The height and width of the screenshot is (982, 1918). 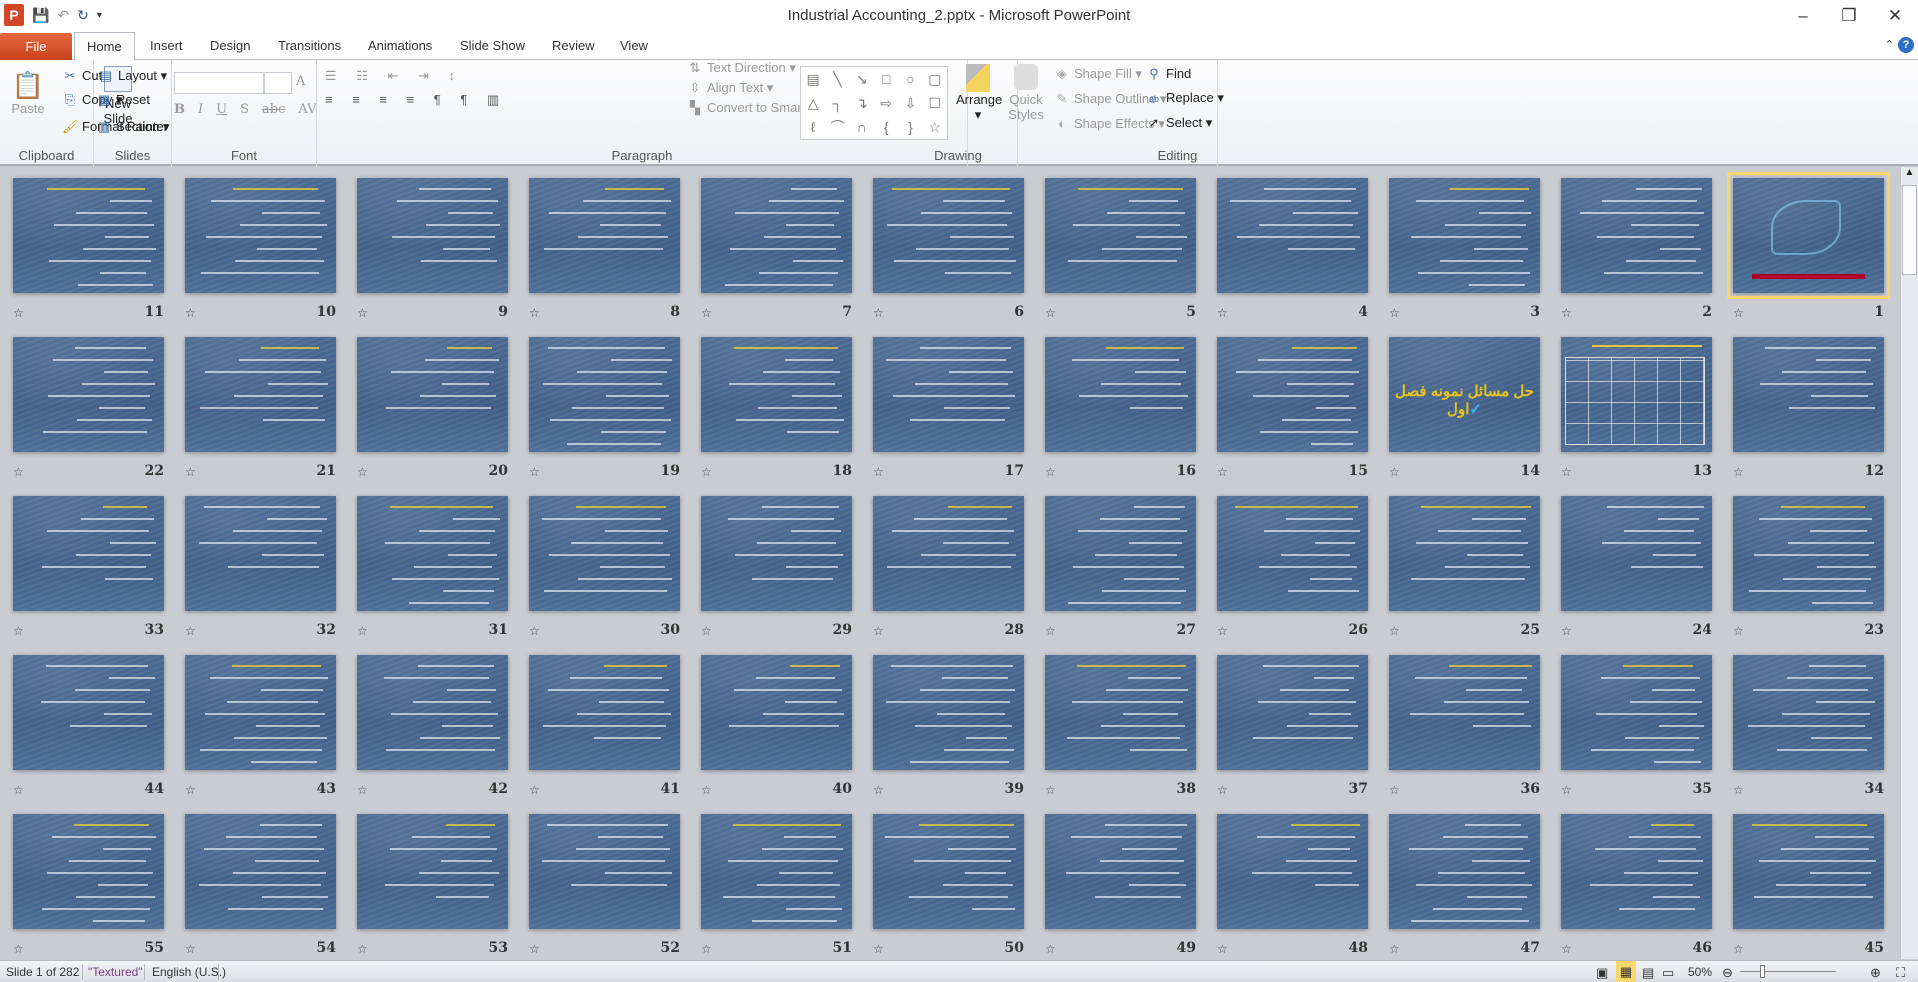 What do you see at coordinates (133, 127) in the screenshot?
I see `section-button: ▥ Section ▾` at bounding box center [133, 127].